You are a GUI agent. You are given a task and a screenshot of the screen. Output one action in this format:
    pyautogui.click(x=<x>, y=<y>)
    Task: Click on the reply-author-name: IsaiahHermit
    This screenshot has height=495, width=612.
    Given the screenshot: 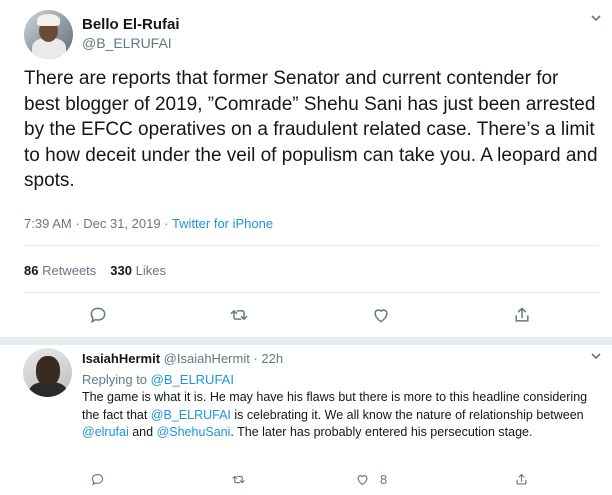 What is the action you would take?
    pyautogui.click(x=121, y=358)
    